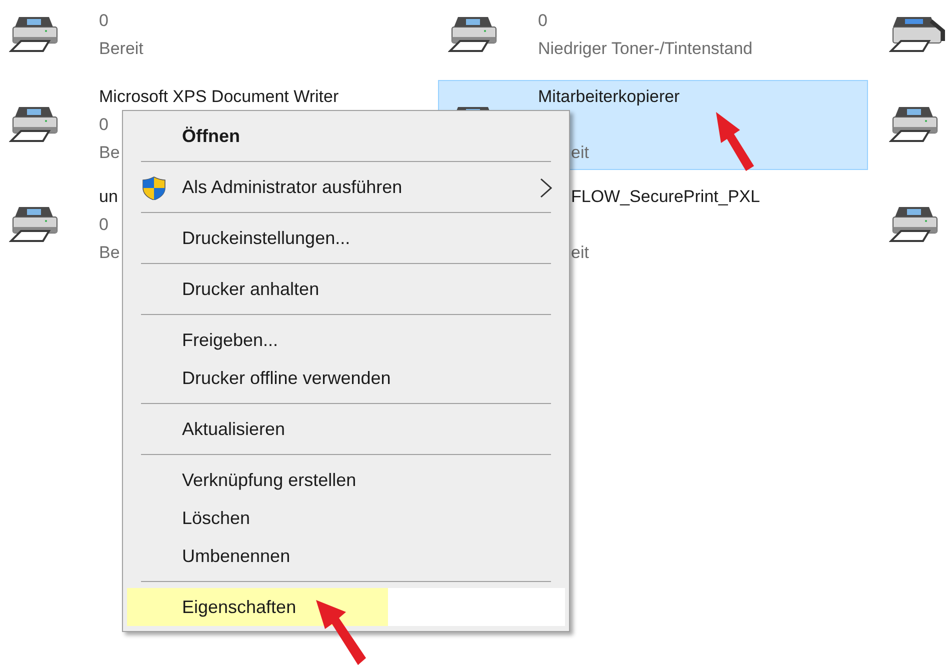 The image size is (951, 665). I want to click on printer-name: Microsoft XPS Document Writer, so click(219, 97).